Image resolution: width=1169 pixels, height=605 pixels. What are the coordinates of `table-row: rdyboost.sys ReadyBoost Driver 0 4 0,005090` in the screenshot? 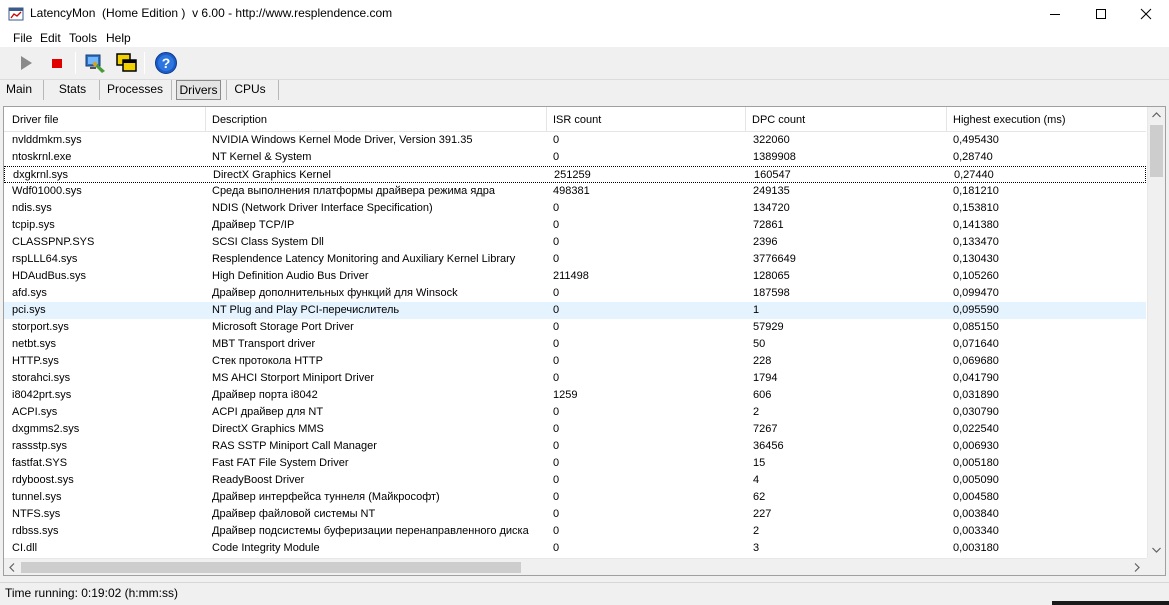 It's located at (575, 480).